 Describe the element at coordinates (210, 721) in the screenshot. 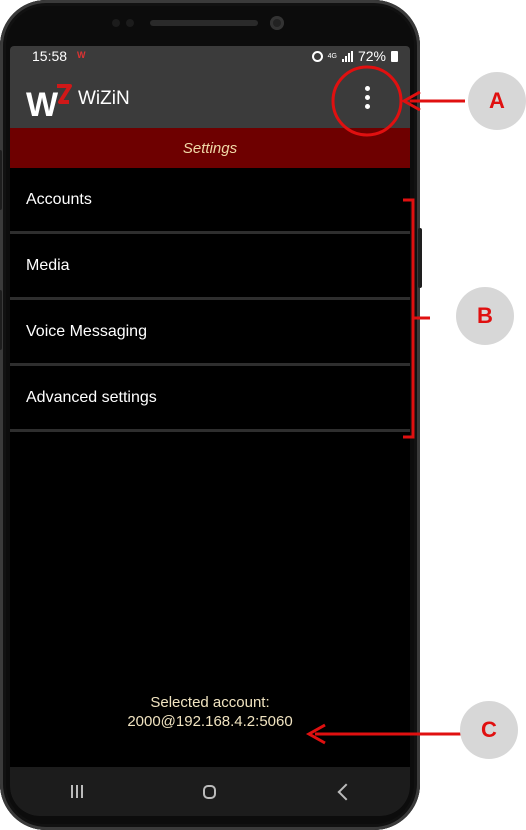

I see `selected-account-value: 2000@192.168.4.2:5060` at that location.